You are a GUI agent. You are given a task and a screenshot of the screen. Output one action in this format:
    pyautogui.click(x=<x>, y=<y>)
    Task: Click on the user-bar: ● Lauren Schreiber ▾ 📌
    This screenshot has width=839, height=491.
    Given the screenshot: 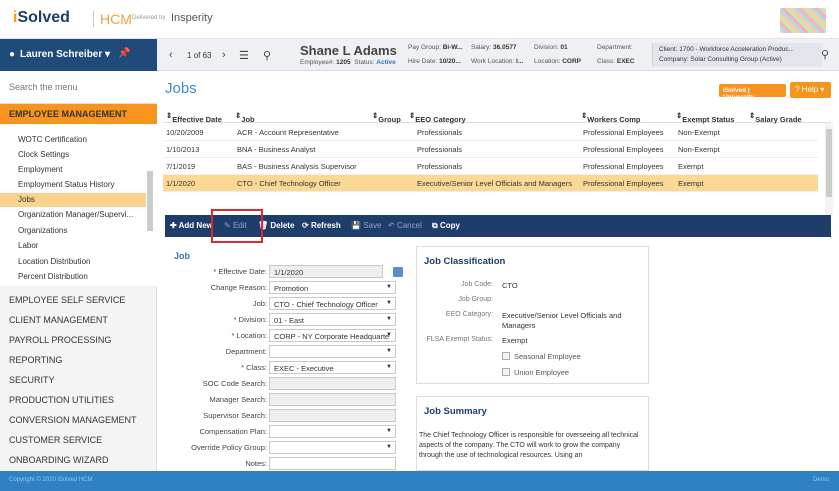 What is the action you would take?
    pyautogui.click(x=78, y=55)
    